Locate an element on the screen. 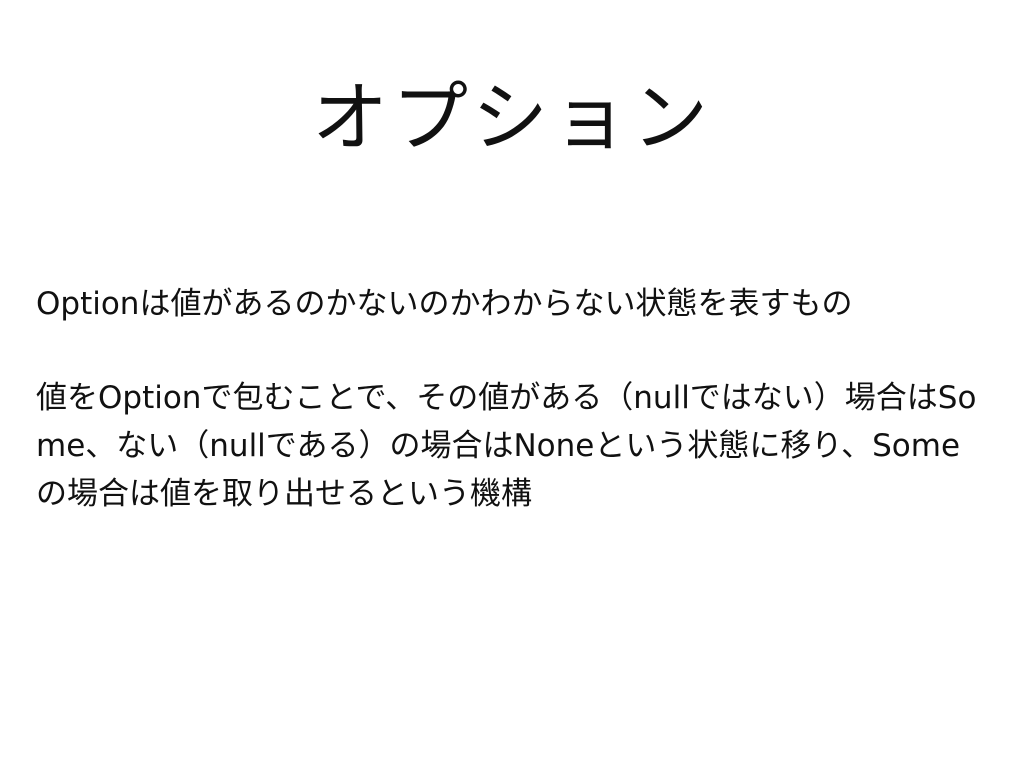 Image resolution: width=1024 pixels, height=768 pixels. slide-title: オプション is located at coordinates (512, 117).